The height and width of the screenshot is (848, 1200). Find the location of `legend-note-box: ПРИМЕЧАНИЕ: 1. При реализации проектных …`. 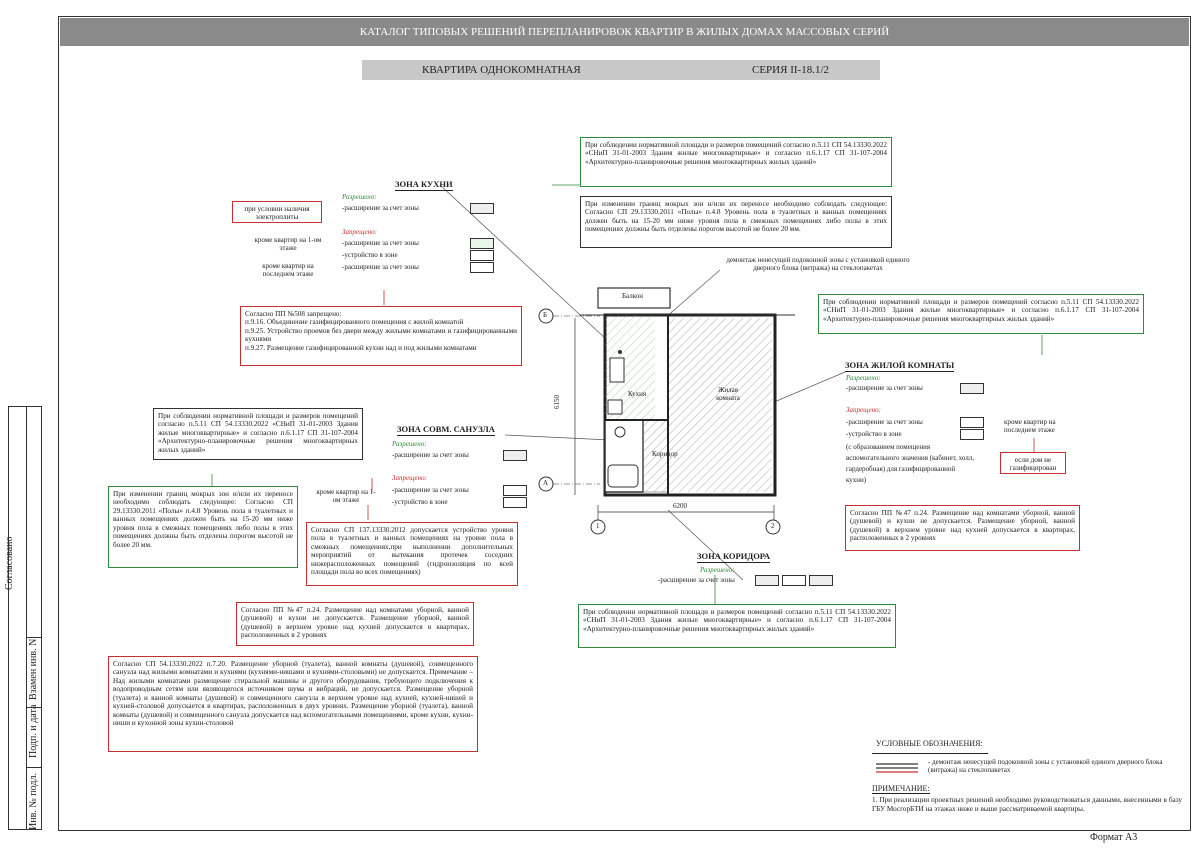

legend-note-box: ПРИМЕЧАНИЕ: 1. При реализации проектных … is located at coordinates (1027, 804).